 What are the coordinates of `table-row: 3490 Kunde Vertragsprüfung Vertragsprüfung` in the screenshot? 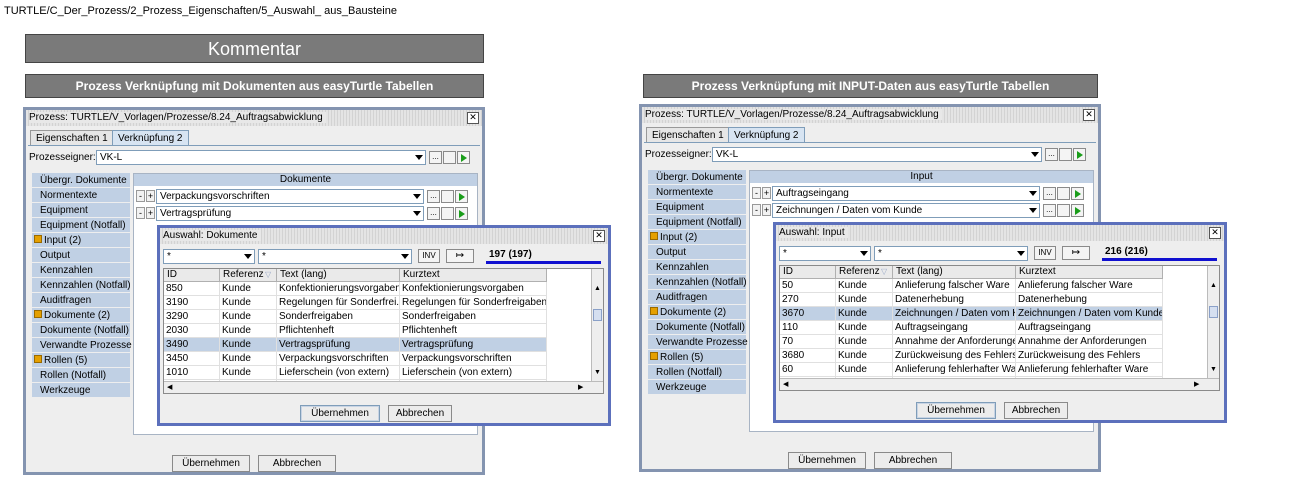 It's located at (355, 345).